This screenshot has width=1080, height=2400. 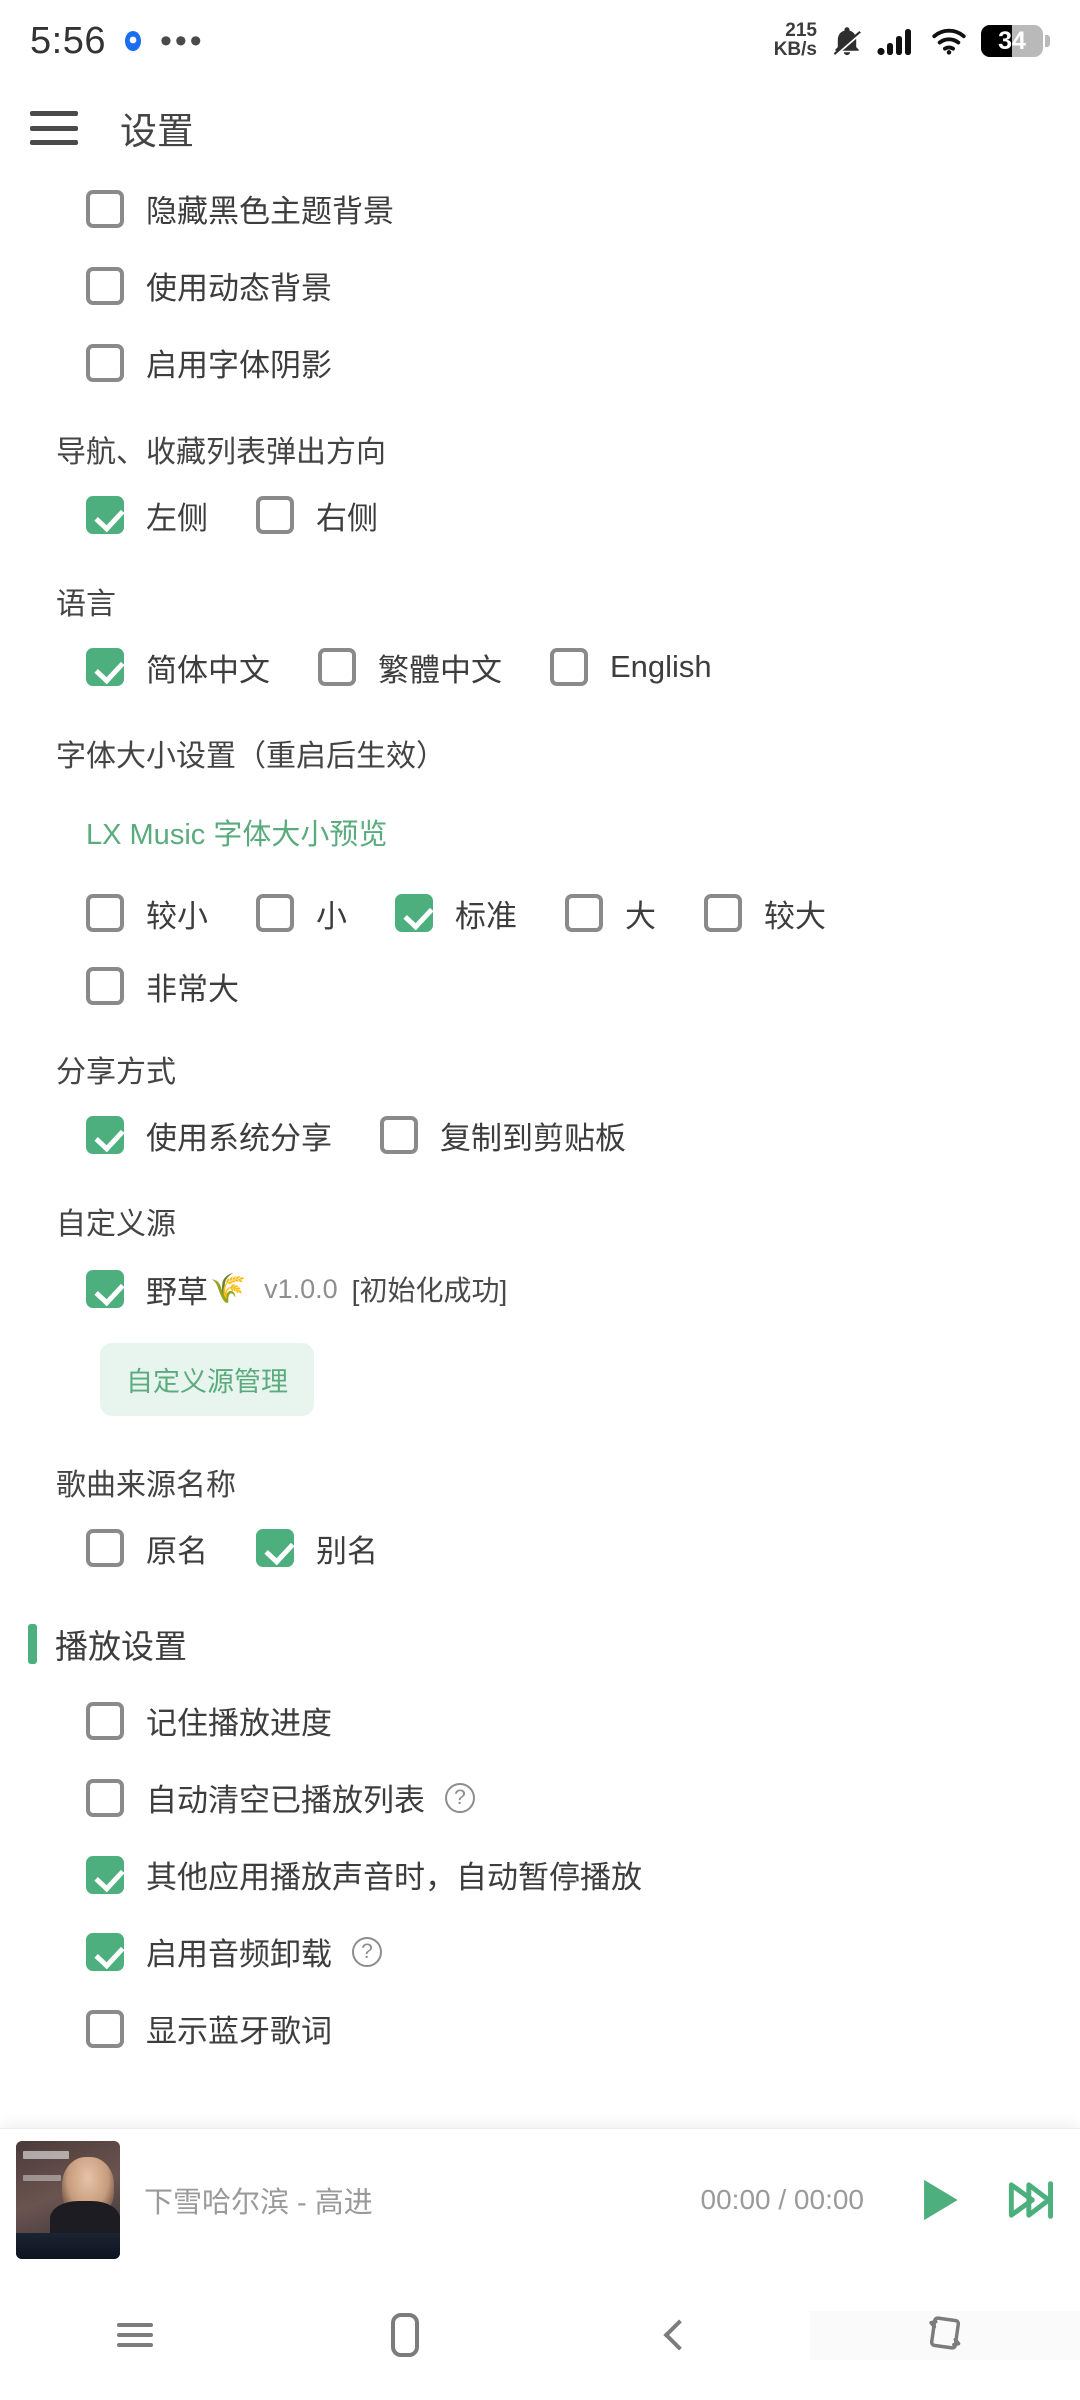 What do you see at coordinates (795, 49) in the screenshot?
I see `network-speed-unit: KB/s` at bounding box center [795, 49].